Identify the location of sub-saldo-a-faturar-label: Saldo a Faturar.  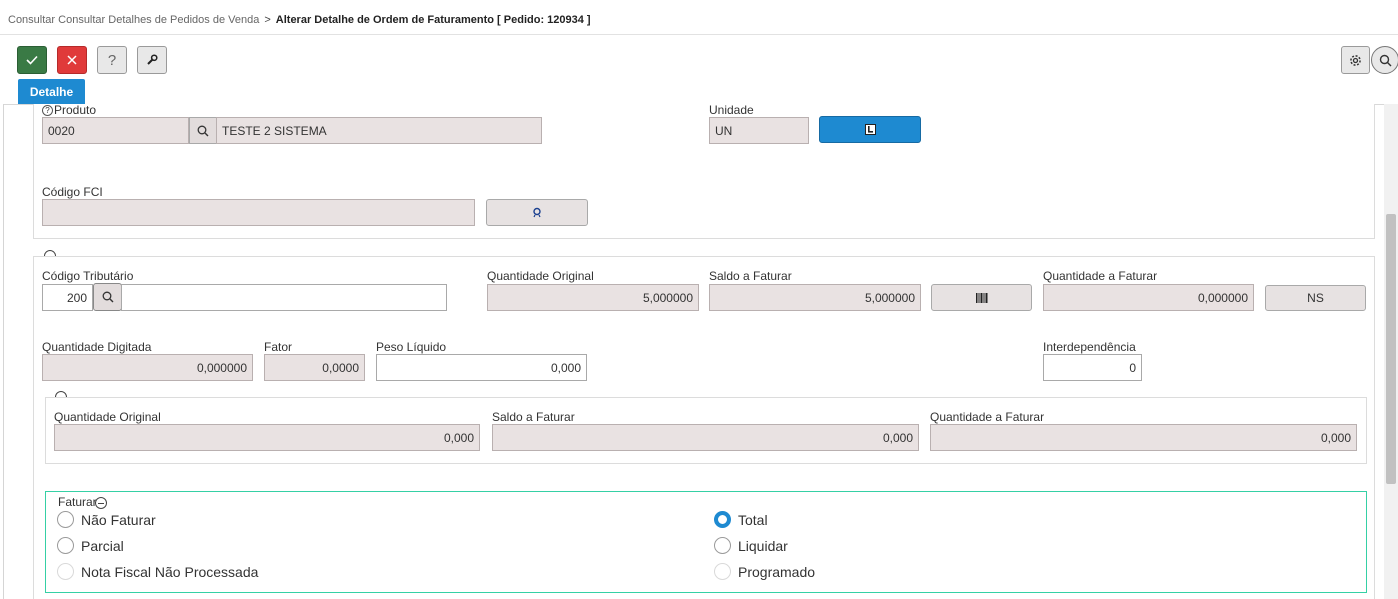
(533, 417).